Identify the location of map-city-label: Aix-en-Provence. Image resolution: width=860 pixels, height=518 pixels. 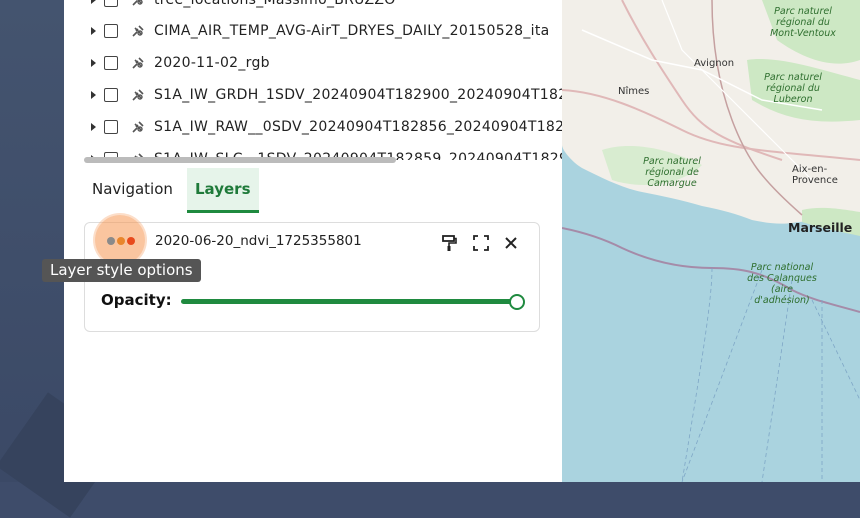
(815, 175).